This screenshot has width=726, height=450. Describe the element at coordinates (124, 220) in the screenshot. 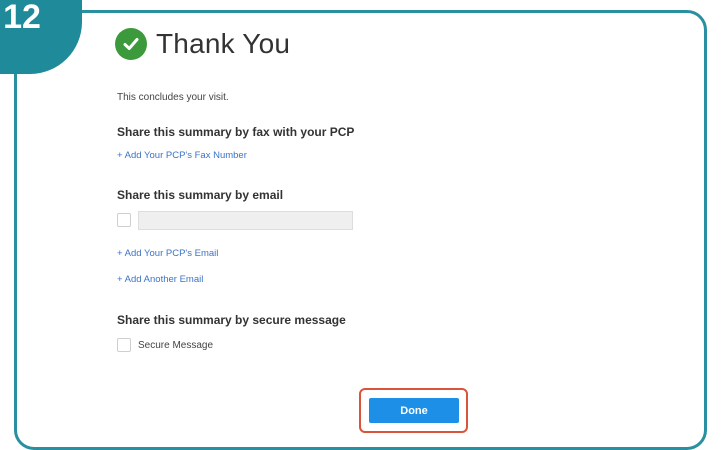

I see `email-checkbox` at that location.